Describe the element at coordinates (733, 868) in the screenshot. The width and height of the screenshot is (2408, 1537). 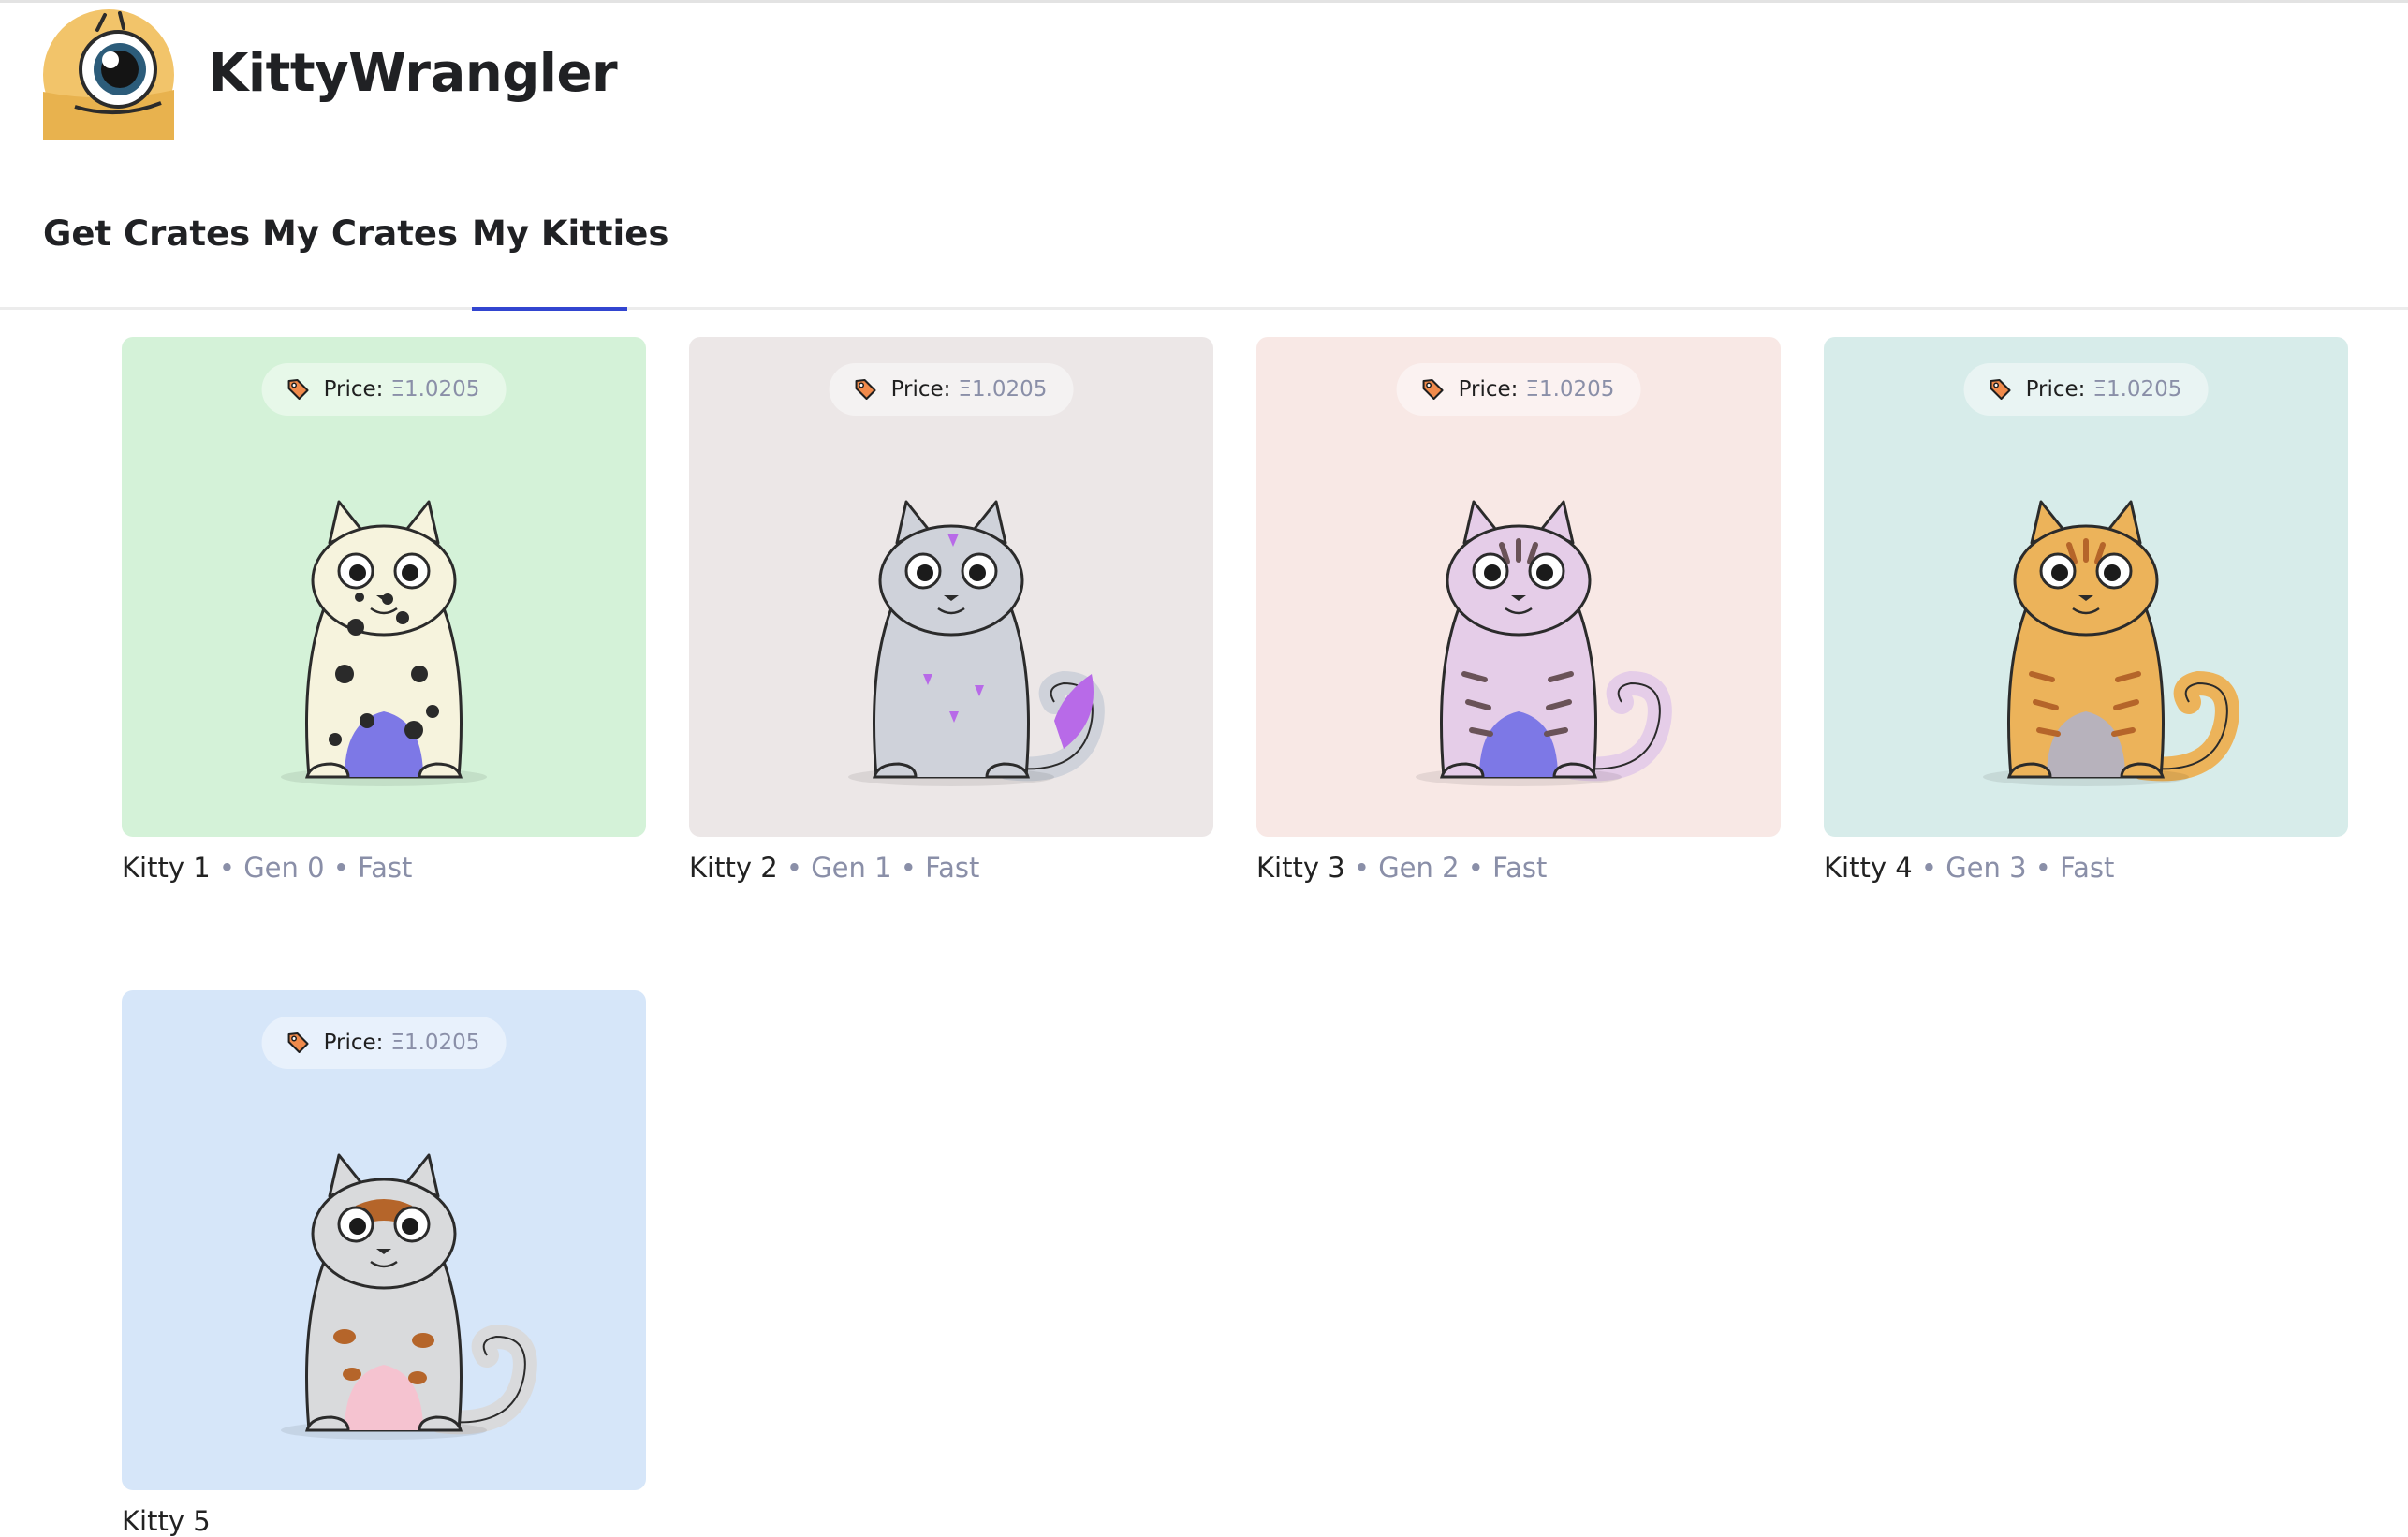
I see `kitty-name: Kitty 2` at that location.